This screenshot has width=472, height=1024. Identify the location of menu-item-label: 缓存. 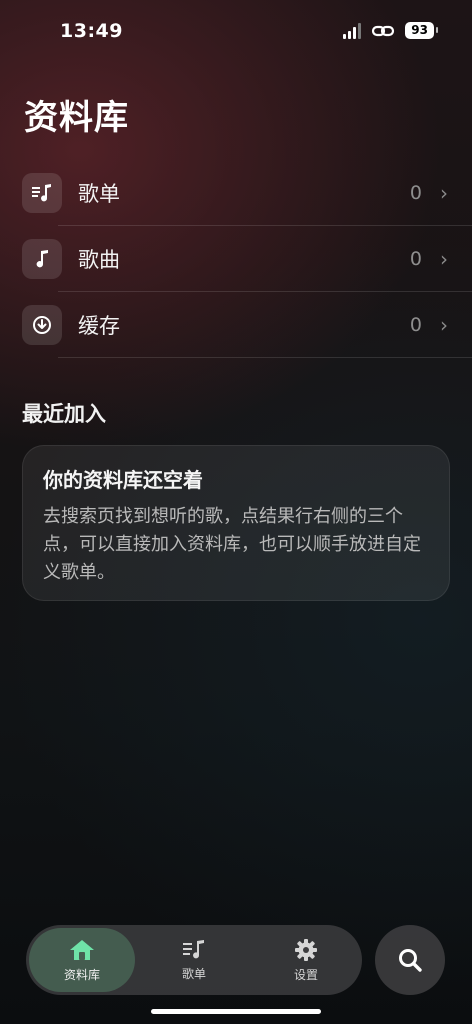
(99, 326).